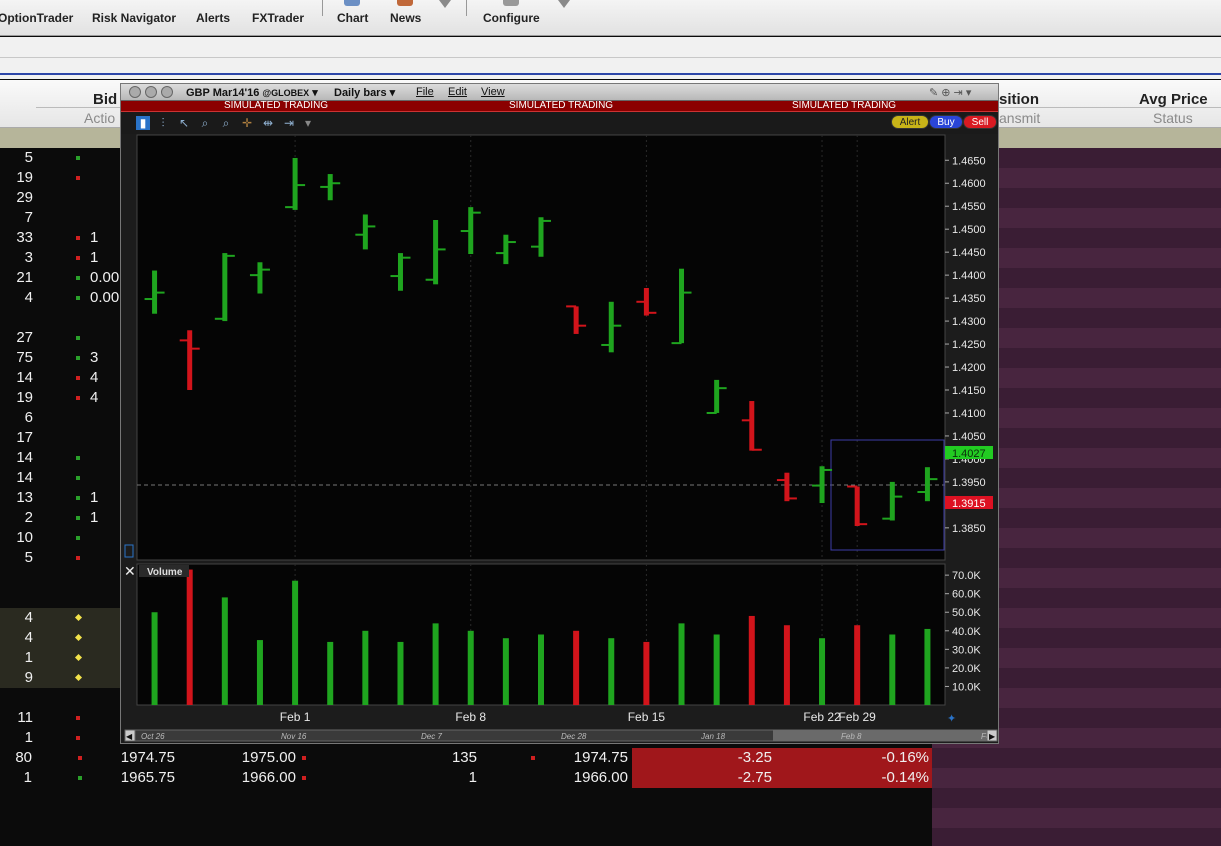  I want to click on volume-tick-label: 30.0K, so click(966, 650).